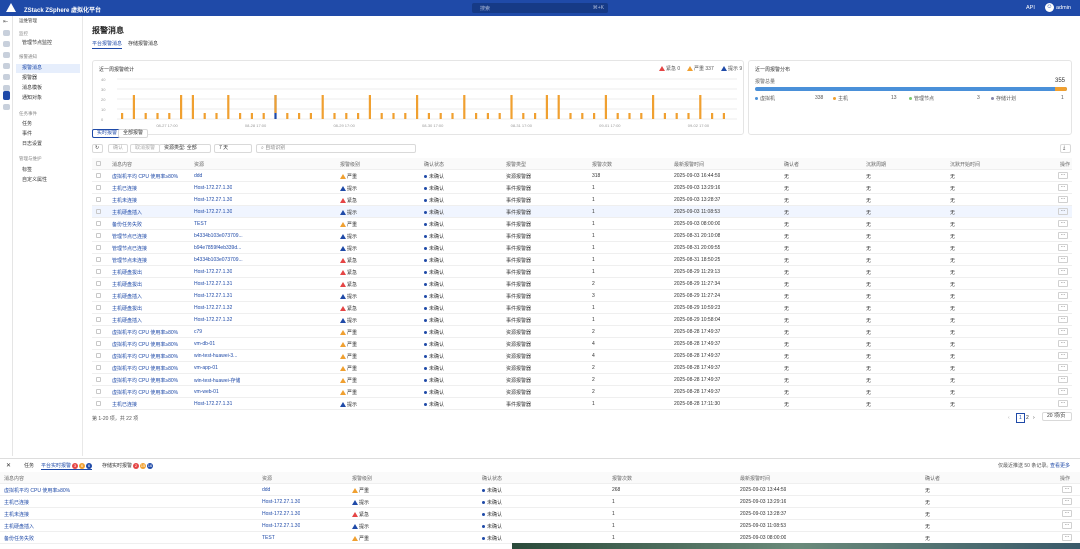 This screenshot has width=1080, height=549. What do you see at coordinates (118, 148) in the screenshot?
I see `confirm-button: 确认` at bounding box center [118, 148].